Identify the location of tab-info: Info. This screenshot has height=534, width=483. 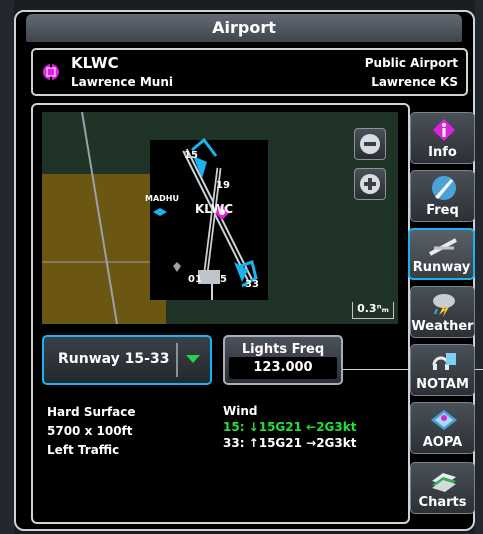
(442, 138).